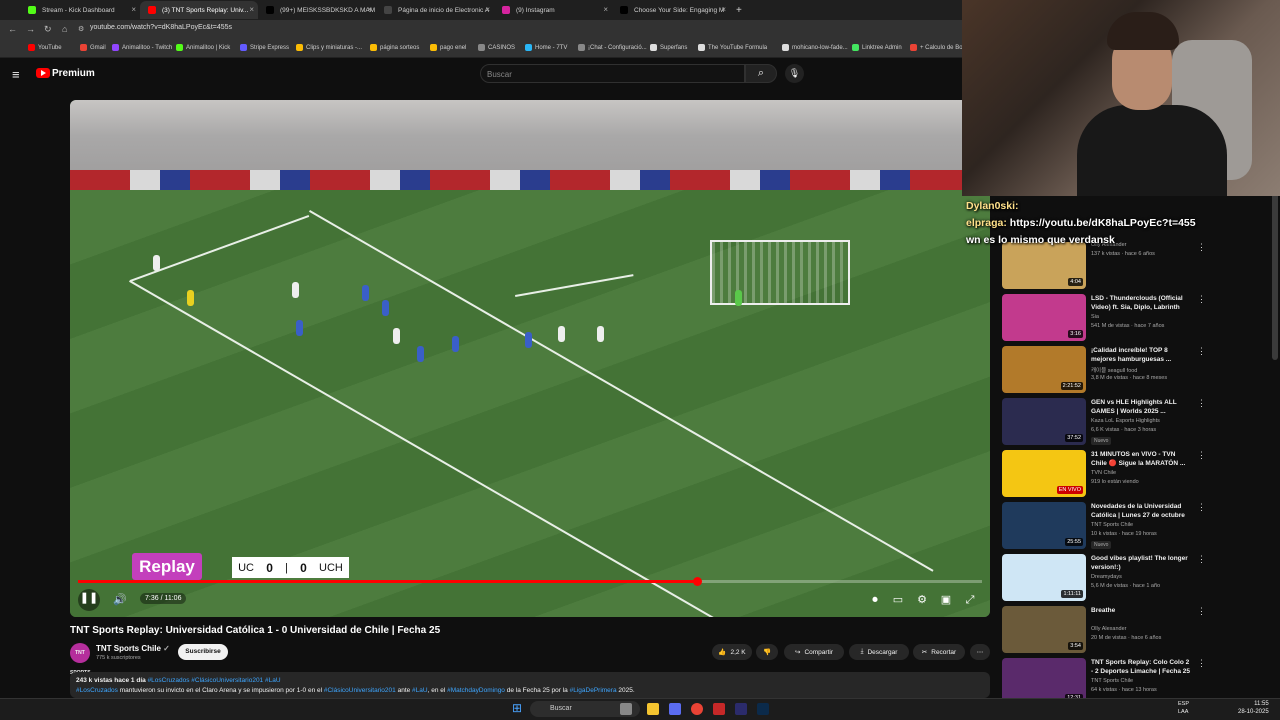 This screenshot has width=1280, height=720. Describe the element at coordinates (203, 47) in the screenshot. I see `bookmark-item: Animalitoo | Kick` at that location.